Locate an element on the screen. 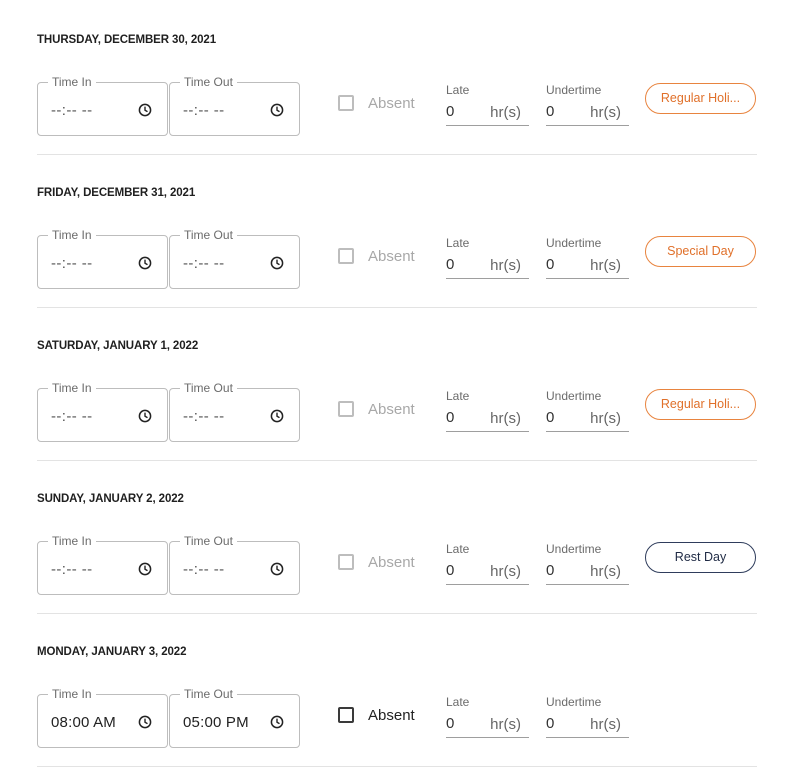 The image size is (793, 772). time-in-field: Time In 08:00 AM is located at coordinates (102, 717).